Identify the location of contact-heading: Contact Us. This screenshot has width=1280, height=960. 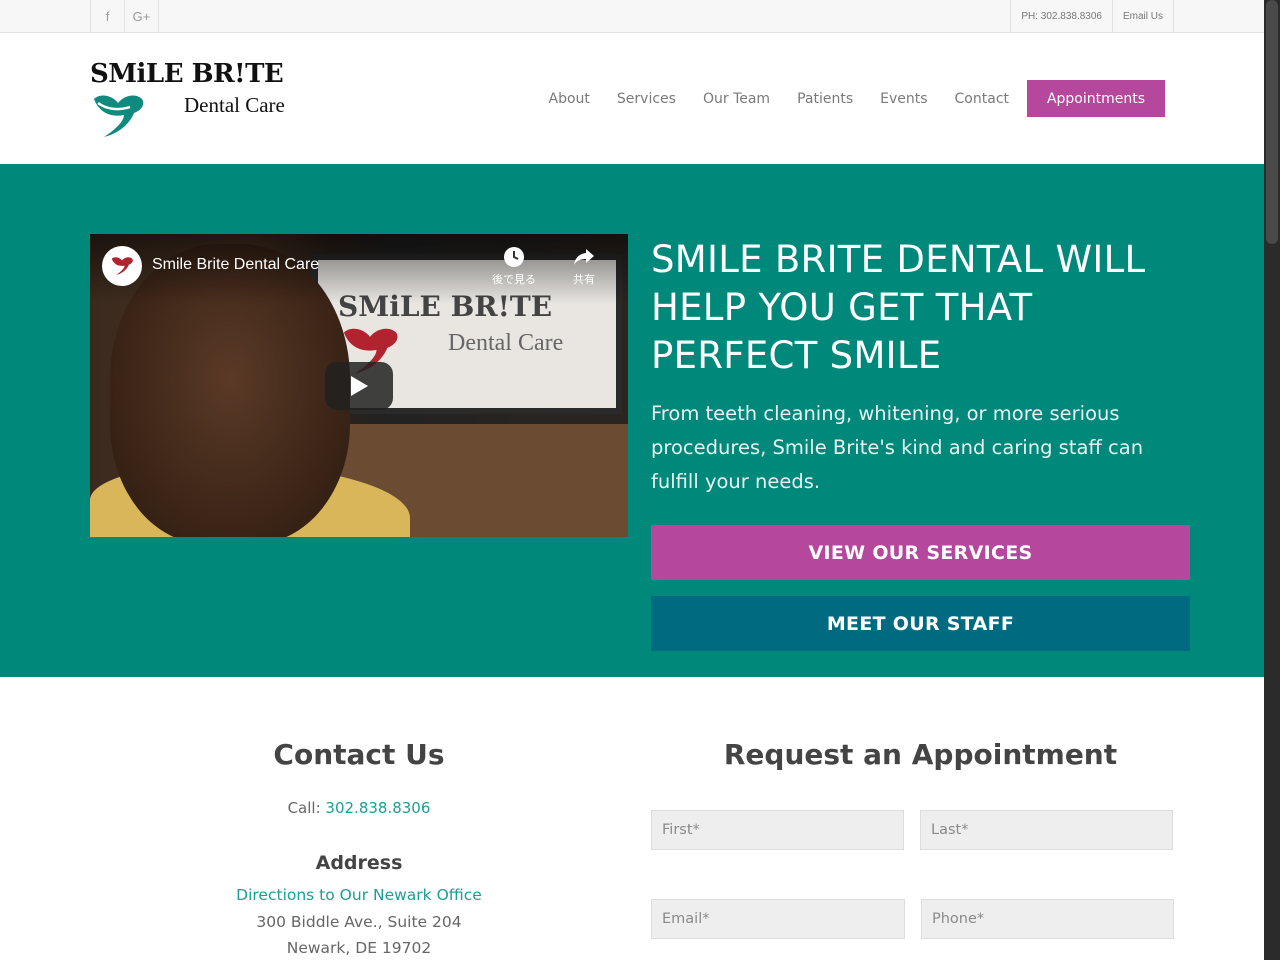
(359, 754).